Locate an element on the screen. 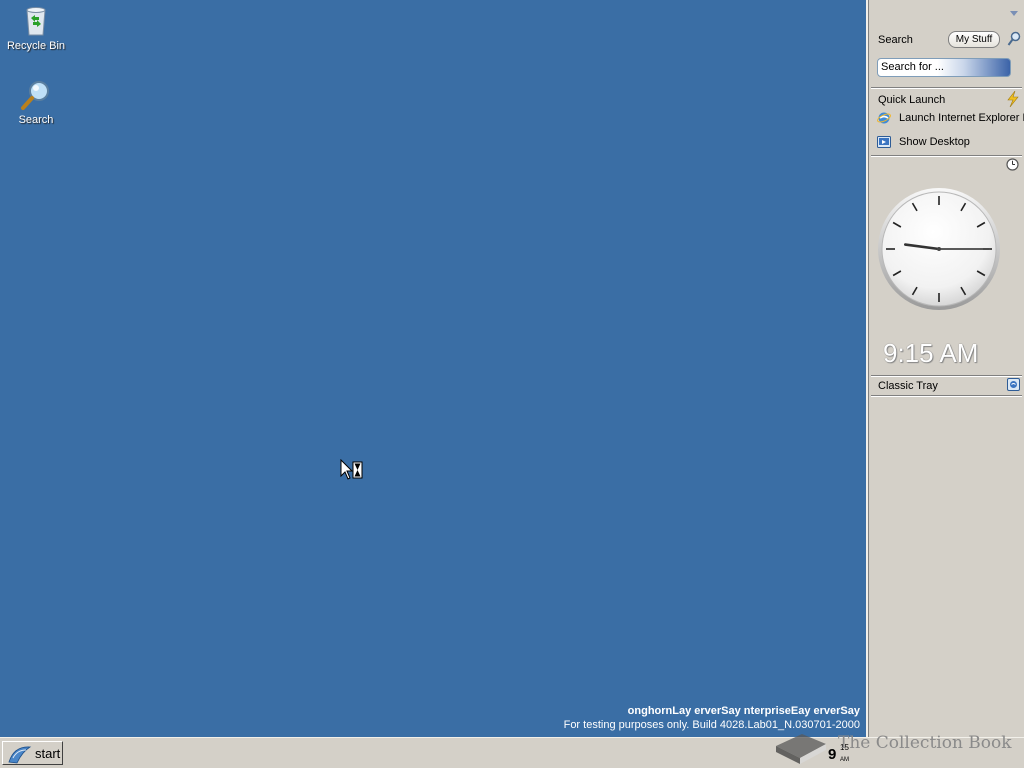 The image size is (1024, 768). search-shortcut: Search is located at coordinates (36, 102).